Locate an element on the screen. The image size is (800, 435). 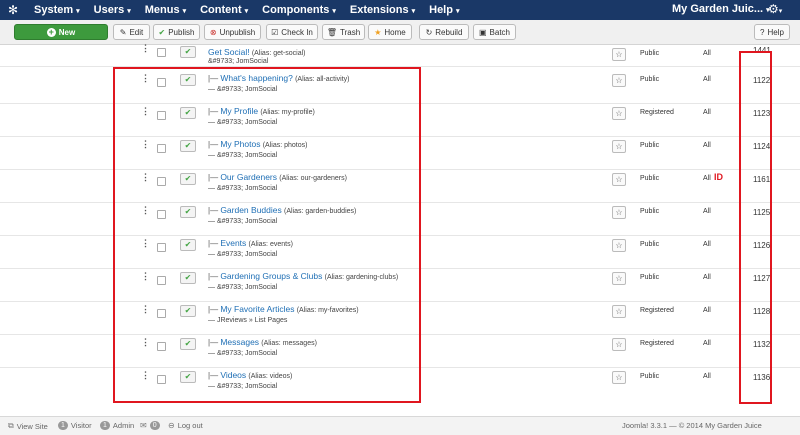
row-title-link: Messages is located at coordinates (239, 342).